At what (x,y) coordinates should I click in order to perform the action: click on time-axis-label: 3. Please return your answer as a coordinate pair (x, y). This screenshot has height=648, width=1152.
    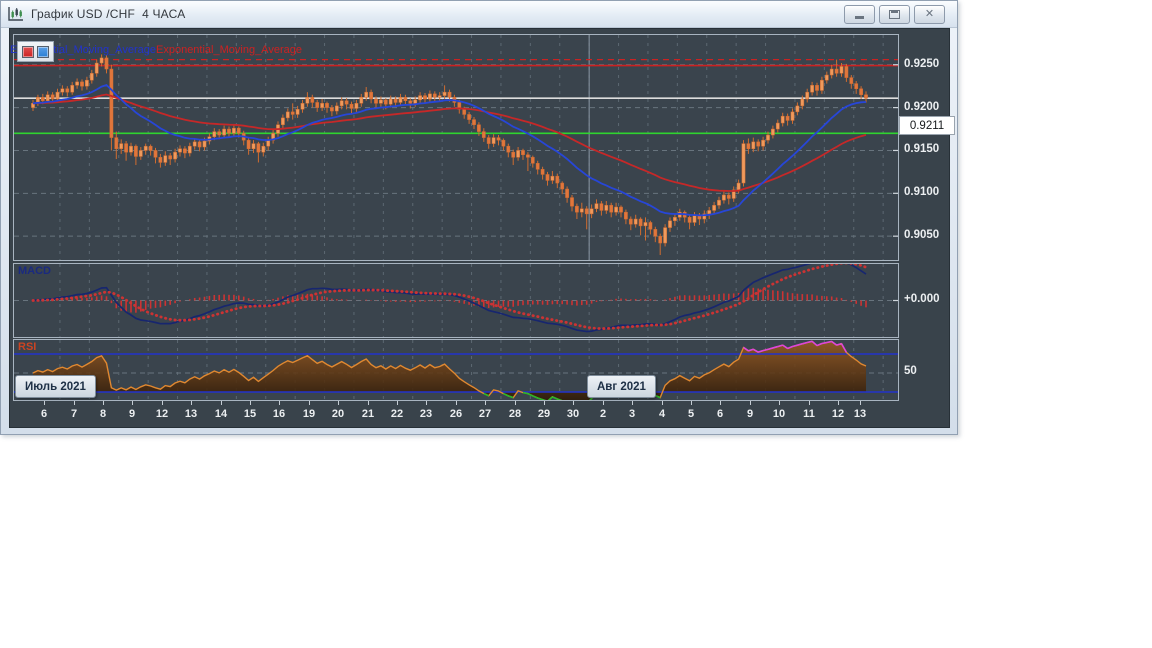
    Looking at the image, I should click on (632, 414).